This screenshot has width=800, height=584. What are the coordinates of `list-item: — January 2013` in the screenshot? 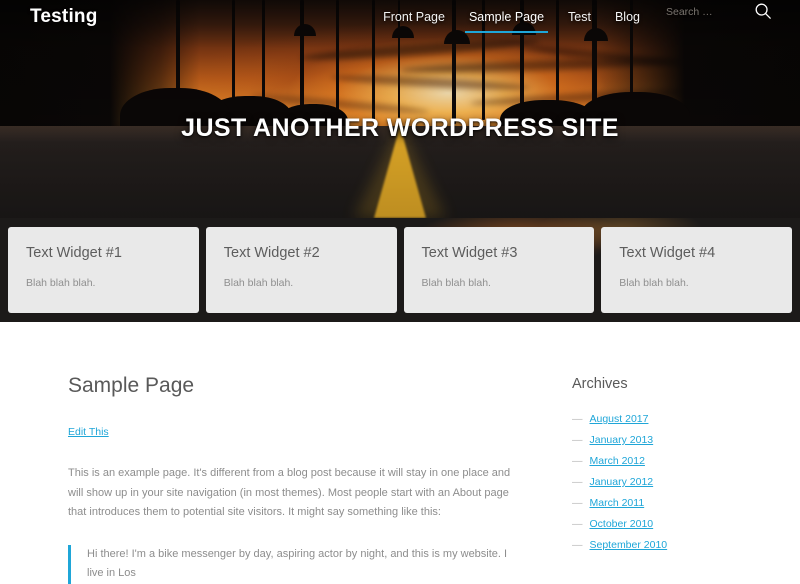 It's located at (651, 440).